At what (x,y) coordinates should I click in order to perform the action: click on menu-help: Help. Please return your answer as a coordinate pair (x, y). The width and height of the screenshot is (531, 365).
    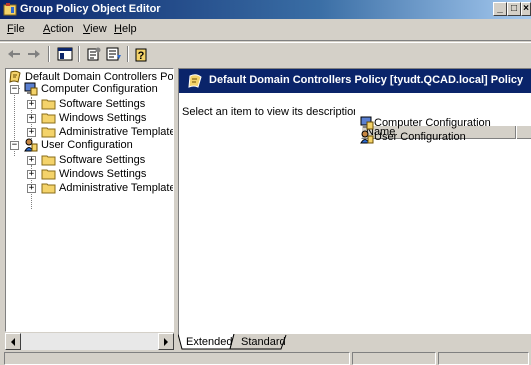
    Looking at the image, I should click on (125, 29).